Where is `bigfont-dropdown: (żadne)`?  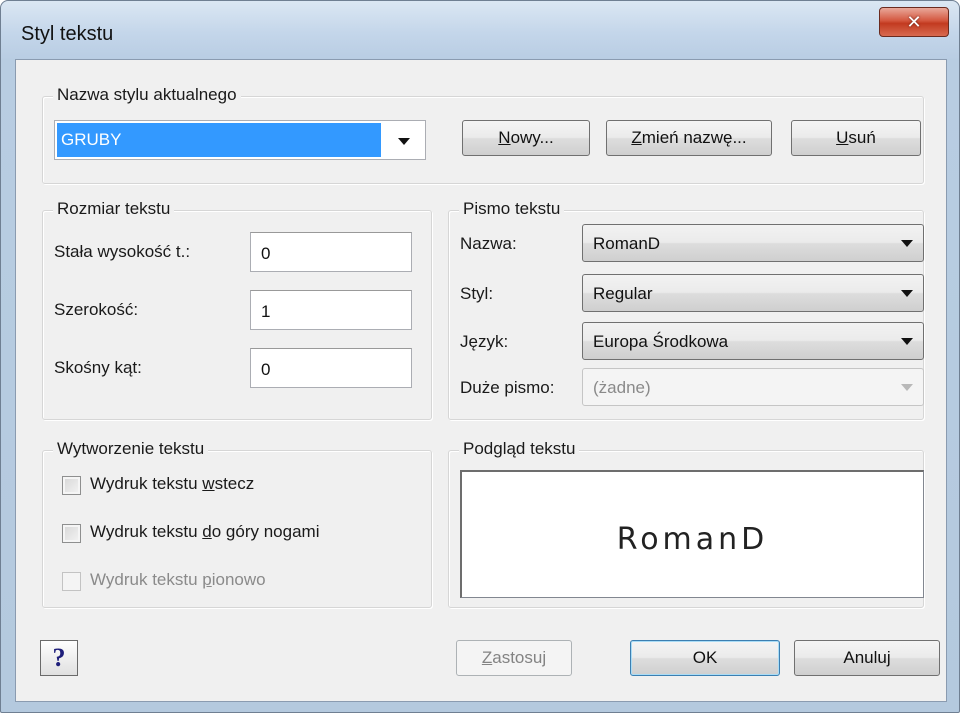
bigfont-dropdown: (żadne) is located at coordinates (753, 387).